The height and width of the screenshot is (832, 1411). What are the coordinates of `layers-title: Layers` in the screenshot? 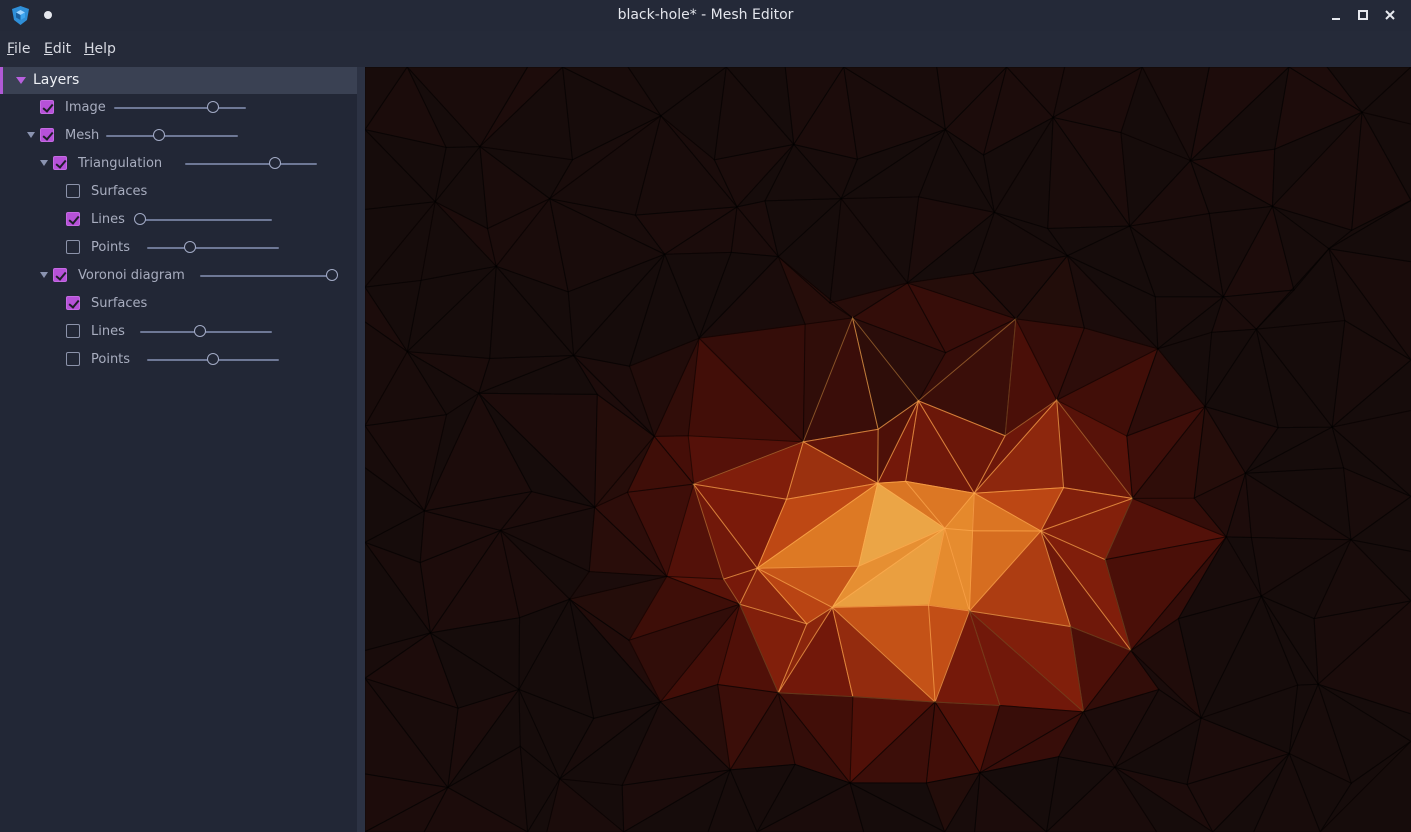 It's located at (56, 80).